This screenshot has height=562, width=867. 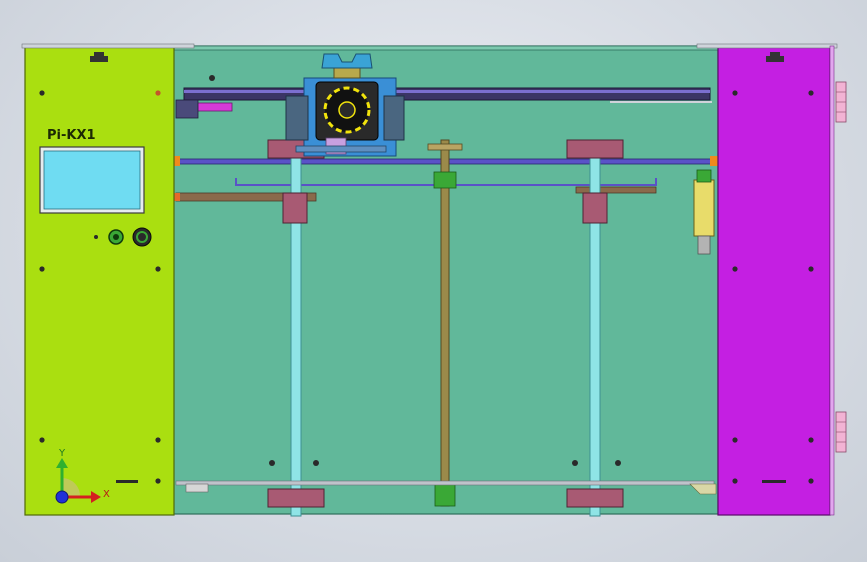 I want to click on bottom-cable-tab, so click(x=197, y=488).